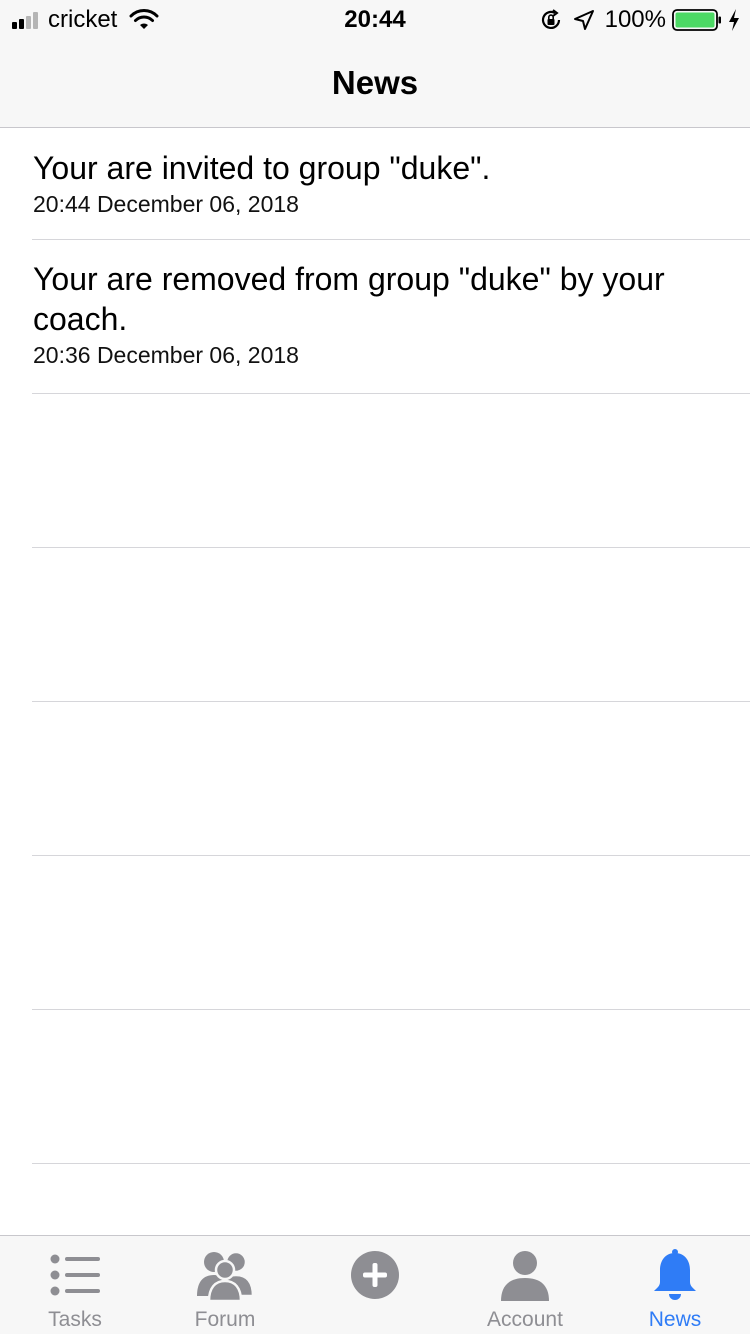  I want to click on location-arrow-icon, so click(583, 20).